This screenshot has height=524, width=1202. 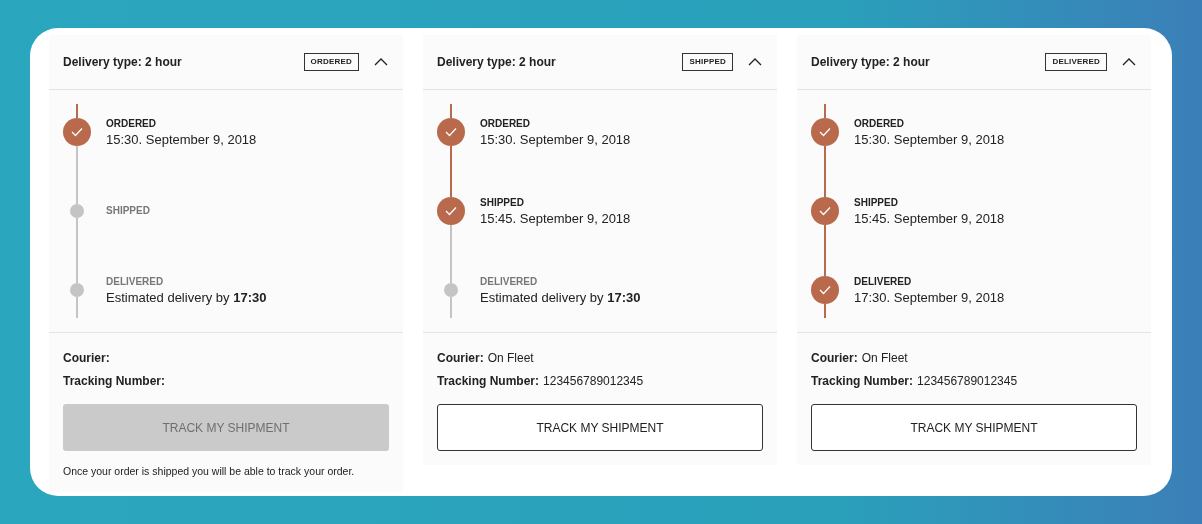 What do you see at coordinates (209, 471) in the screenshot?
I see `tracking-note: Once your order is shipped you will be able to track your order.` at bounding box center [209, 471].